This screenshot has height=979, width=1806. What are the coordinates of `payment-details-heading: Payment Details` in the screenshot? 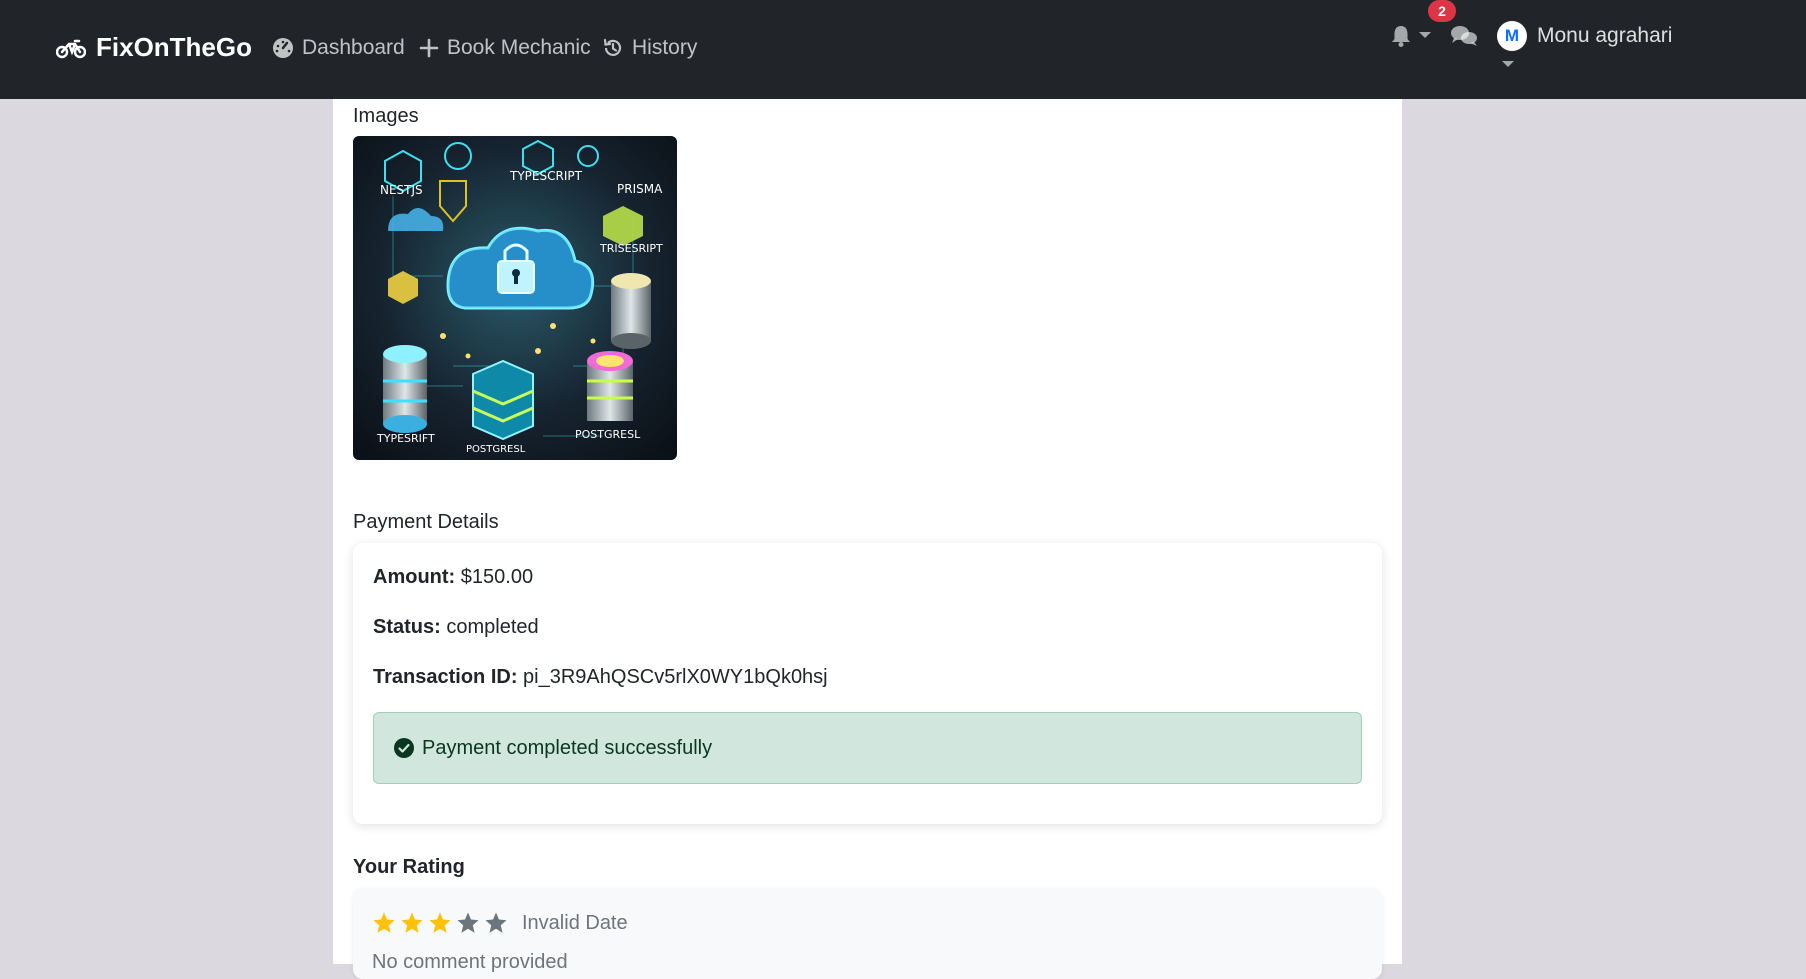 It's located at (426, 522).